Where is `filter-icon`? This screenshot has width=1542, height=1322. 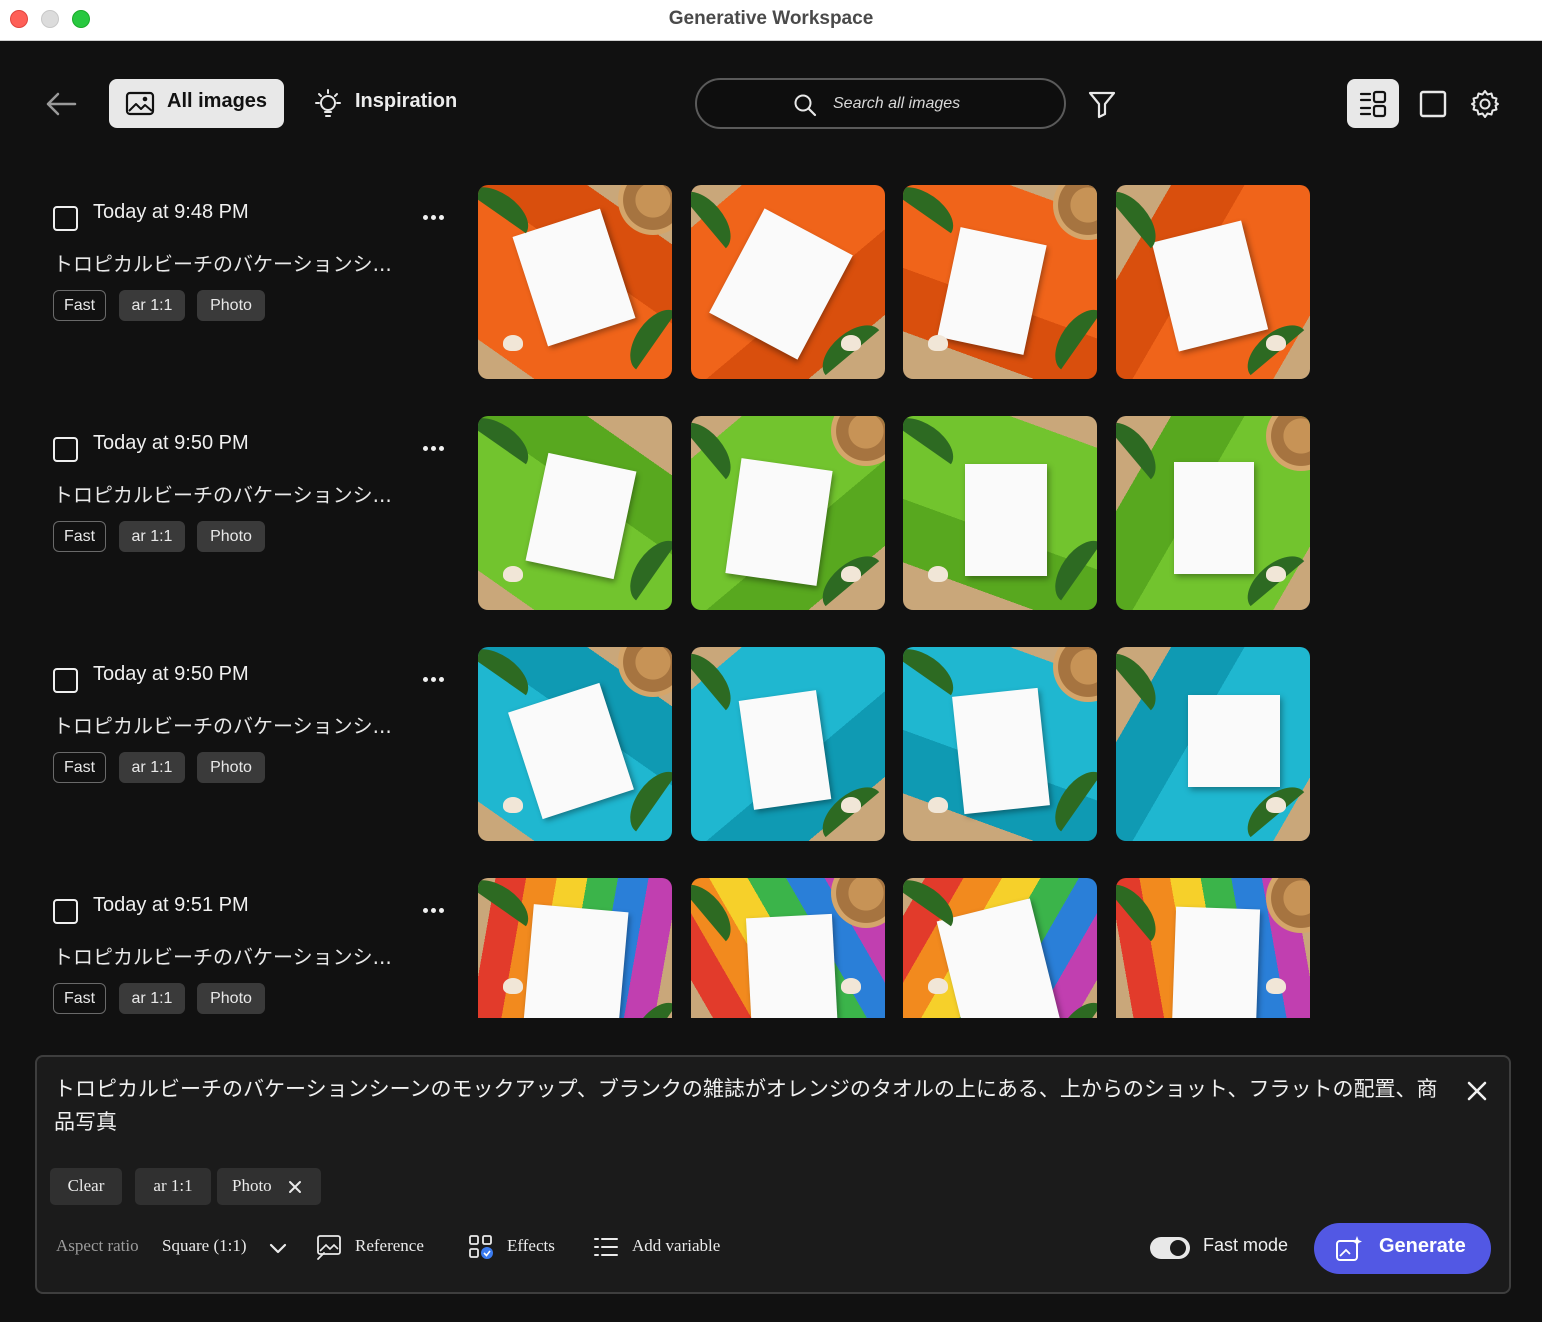
filter-icon is located at coordinates (1102, 105).